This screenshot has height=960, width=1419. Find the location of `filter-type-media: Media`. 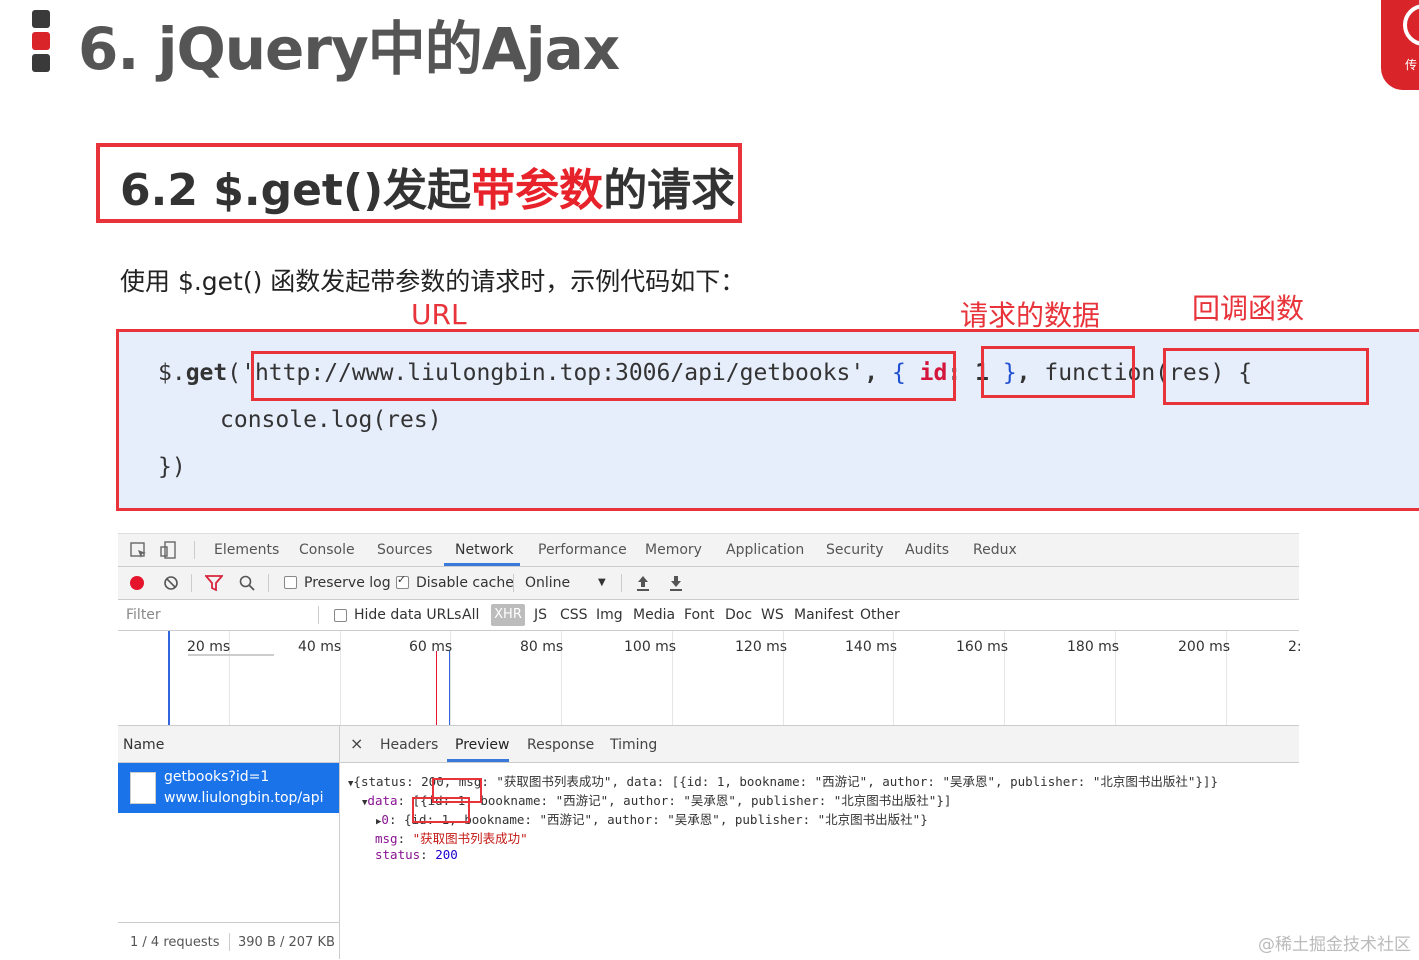

filter-type-media: Media is located at coordinates (654, 615).